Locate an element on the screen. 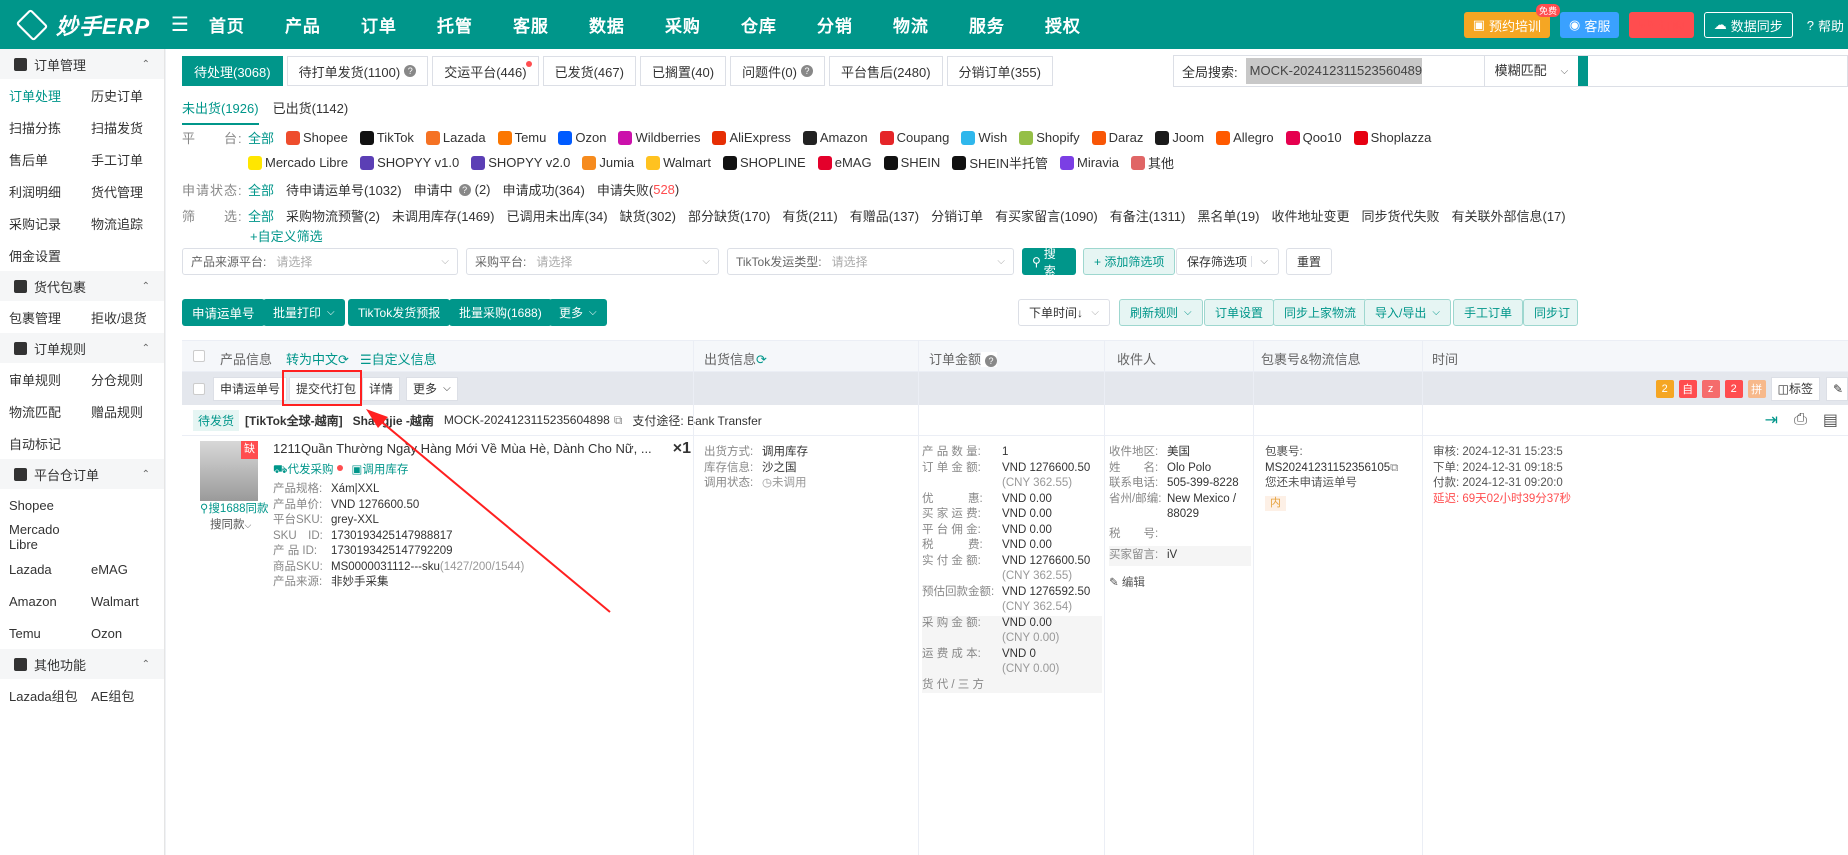 The width and height of the screenshot is (1848, 855). annotation-arrow is located at coordinates (488, 511).